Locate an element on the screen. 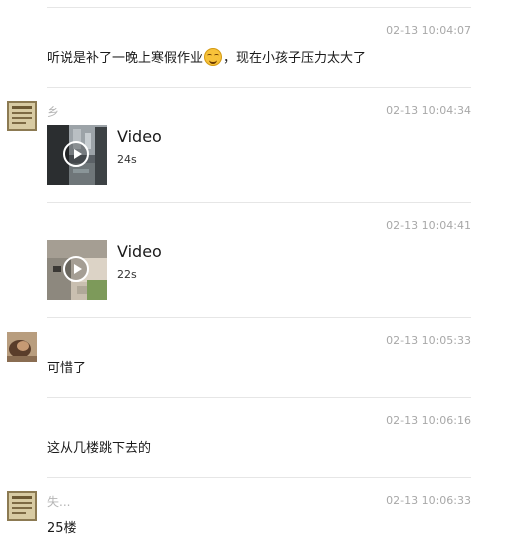 The height and width of the screenshot is (554, 516). message-item: 02-13 10:04:07 听说是补了一晚上寒假作业 ，现在小孩子压力太大了 is located at coordinates (258, 47).